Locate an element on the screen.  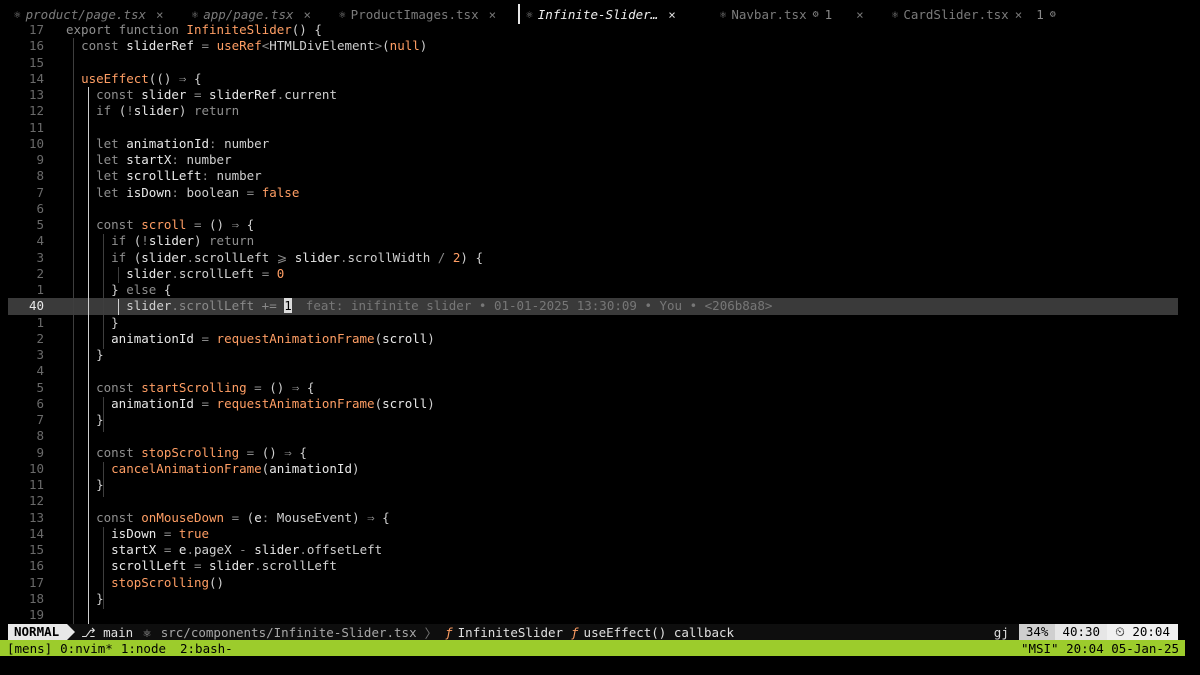
tmux-host-clock: "MSI" 20:04 05-Jan-25 is located at coordinates (1099, 648).